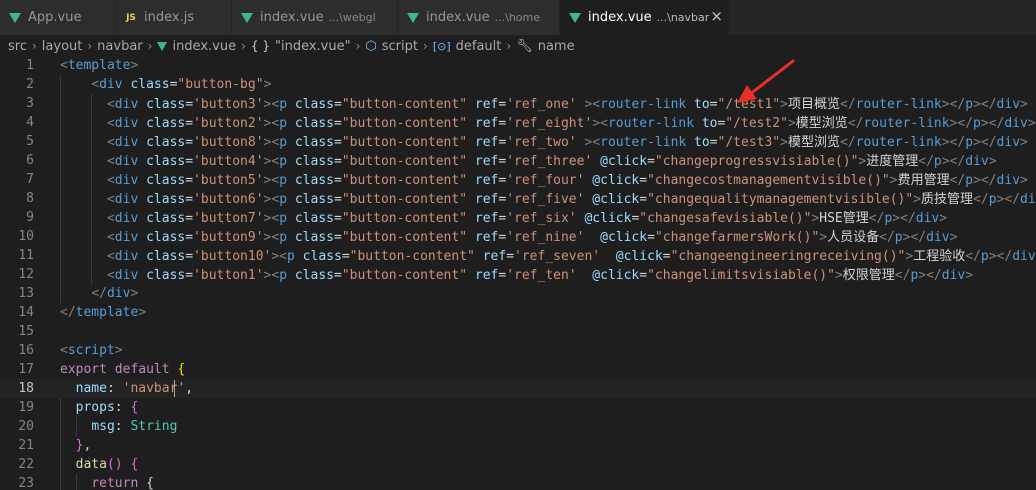 This screenshot has height=490, width=1036. What do you see at coordinates (122, 369) in the screenshot?
I see `code-text: export default {` at bounding box center [122, 369].